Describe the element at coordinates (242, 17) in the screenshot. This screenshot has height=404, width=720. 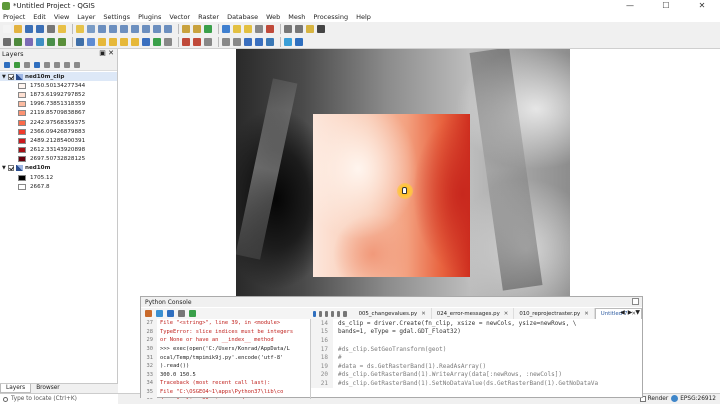
I see `menu-database: Database` at that location.